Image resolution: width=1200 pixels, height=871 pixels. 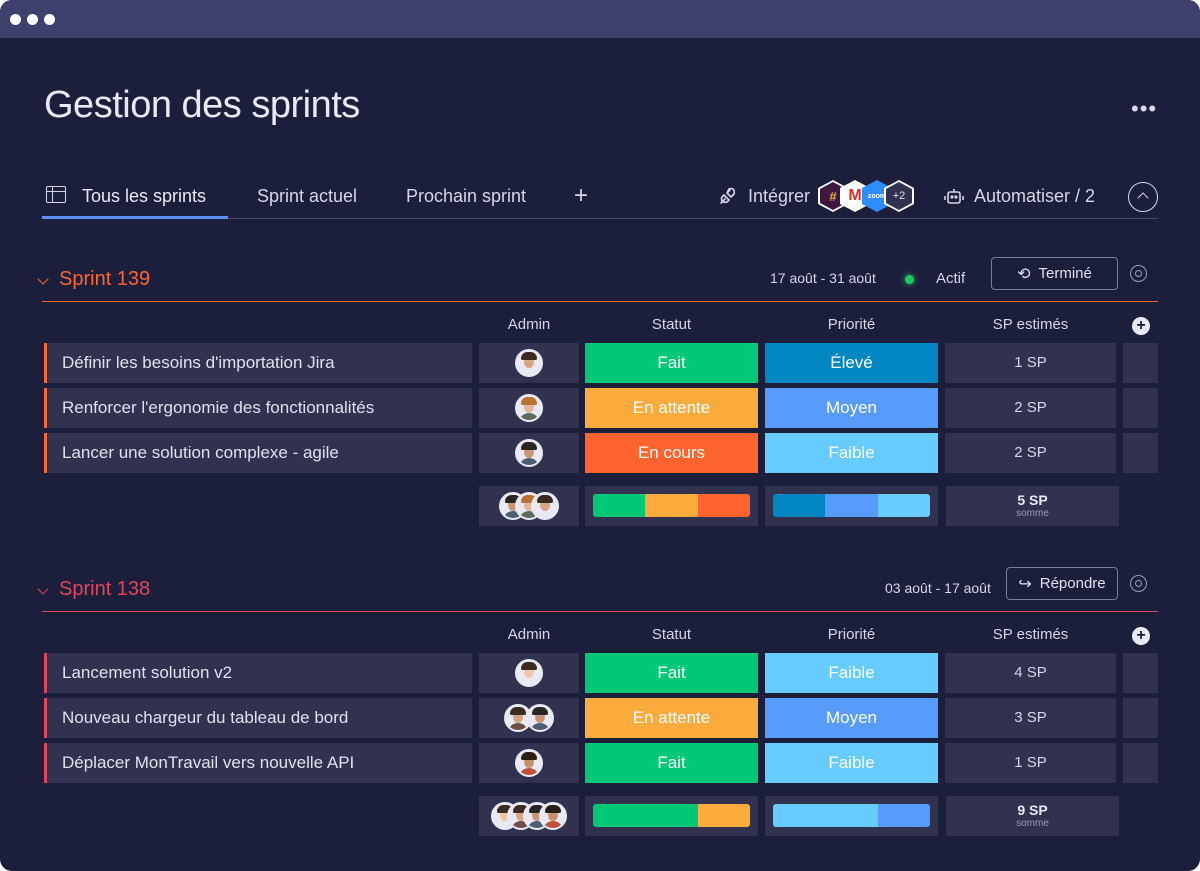 I want to click on group-header: Sprint 138 03 août - 17 août ↪ Répondre, so click(x=597, y=591).